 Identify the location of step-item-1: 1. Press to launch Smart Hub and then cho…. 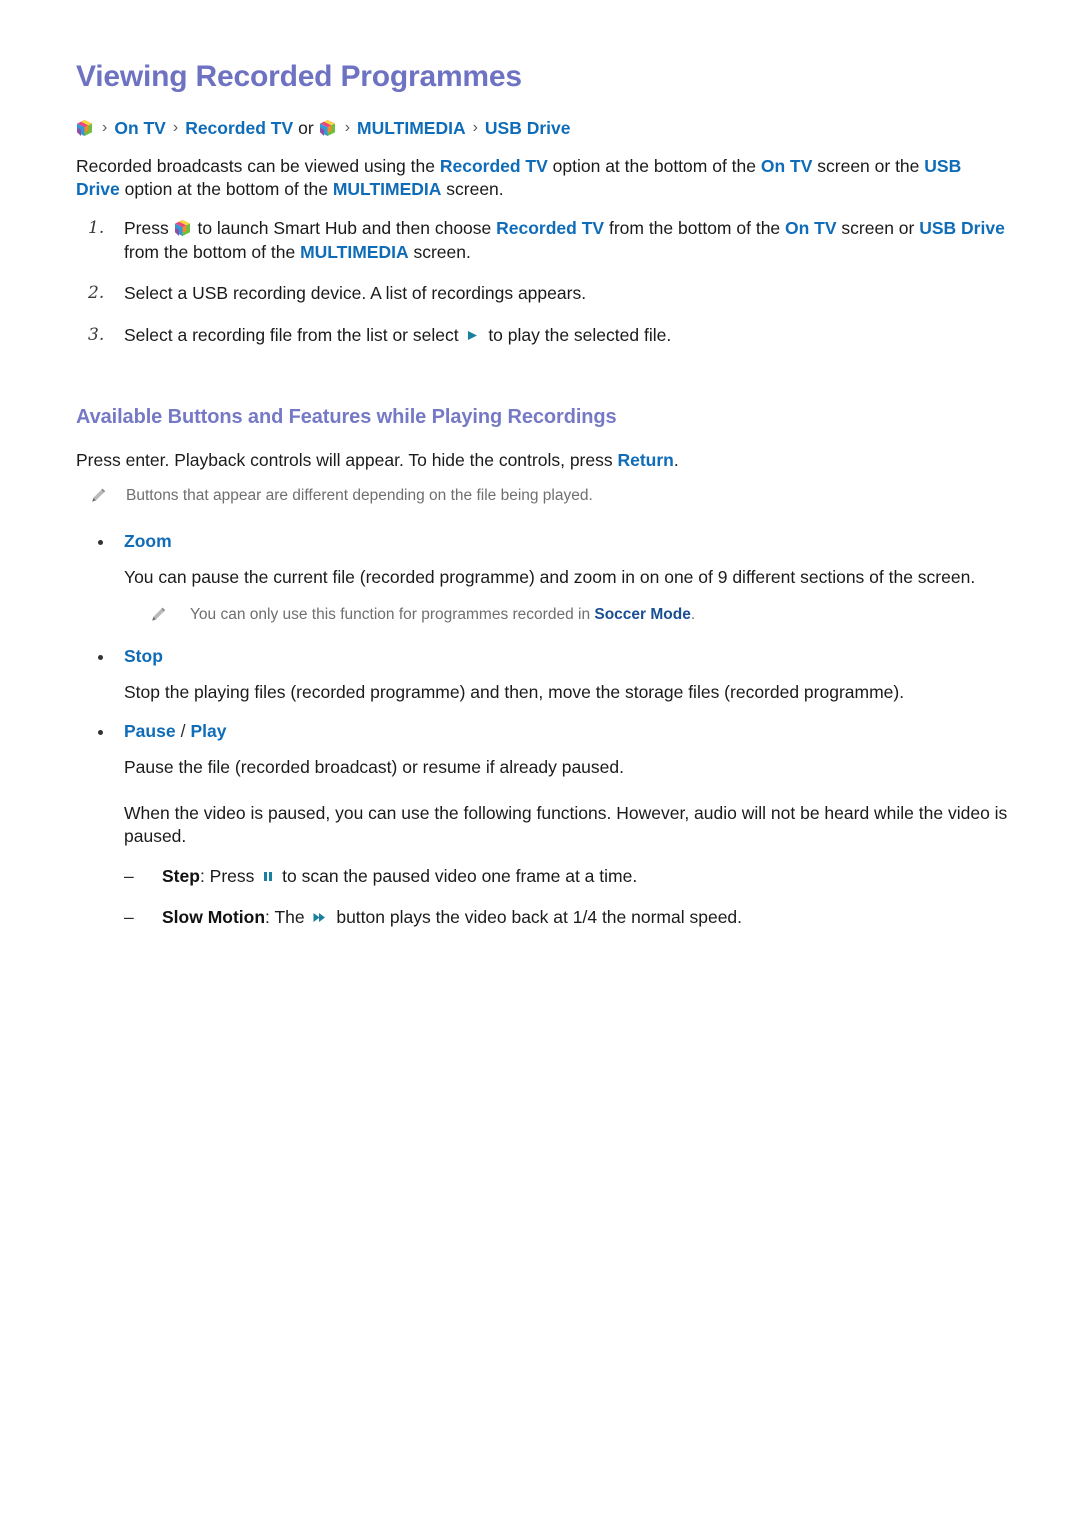
(542, 240).